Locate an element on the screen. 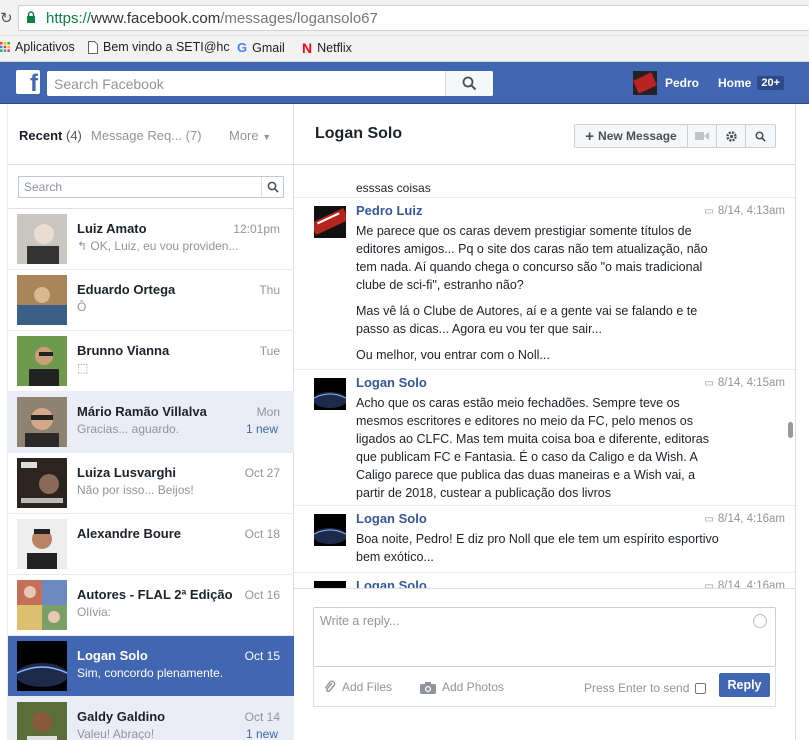 Image resolution: width=809 pixels, height=740 pixels. reload-icon: ↻ is located at coordinates (6, 18).